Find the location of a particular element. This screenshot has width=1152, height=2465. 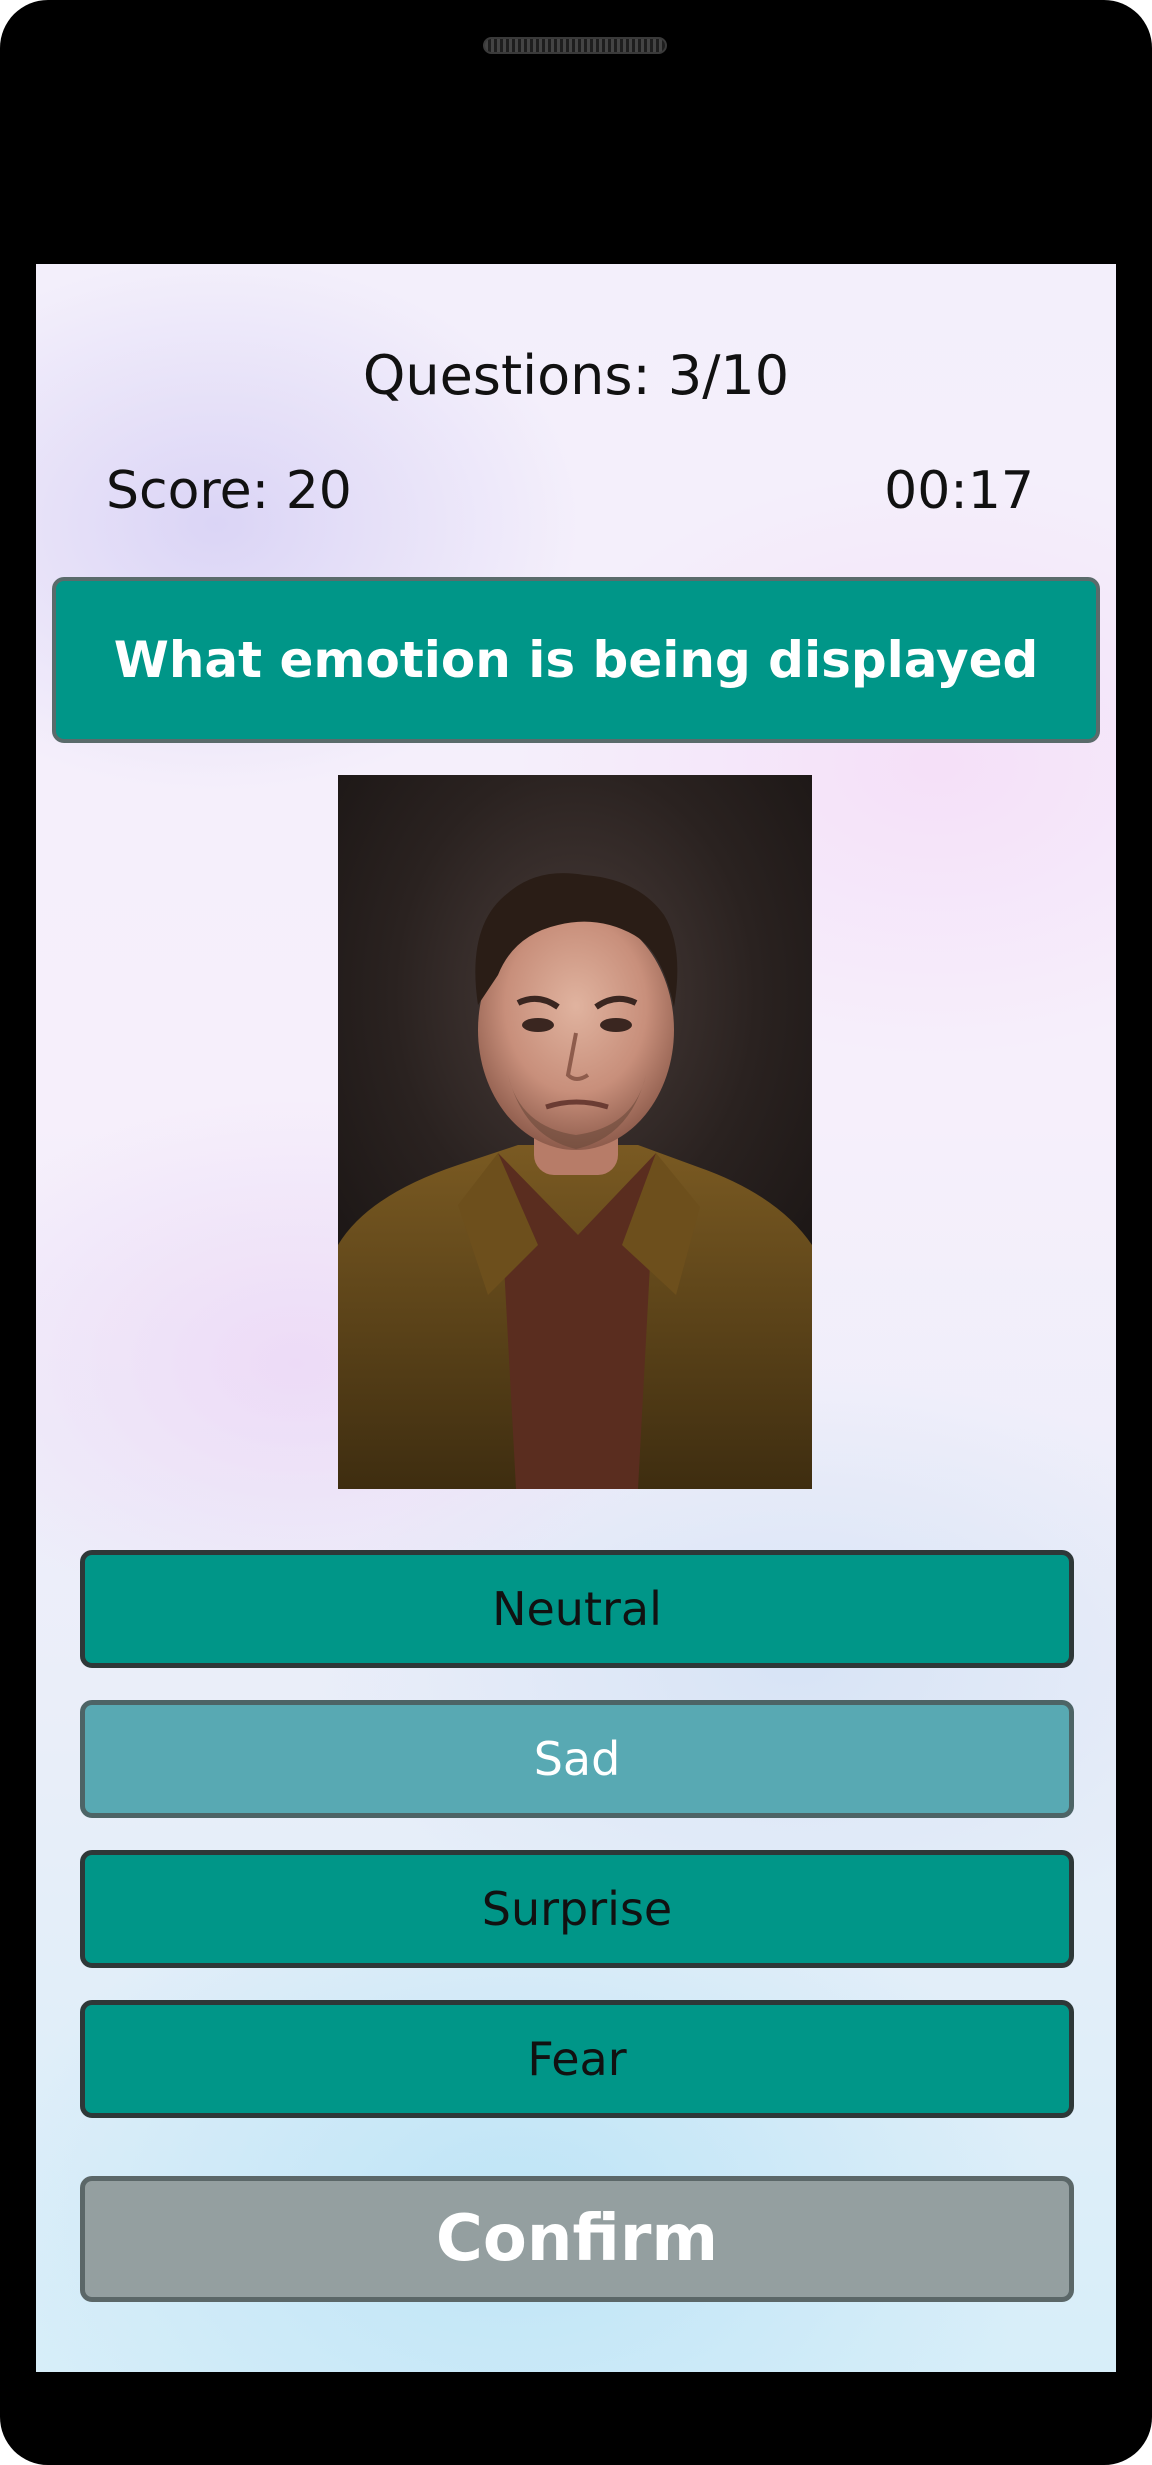

question-text: What emotion is being displayed is located at coordinates (576, 660).